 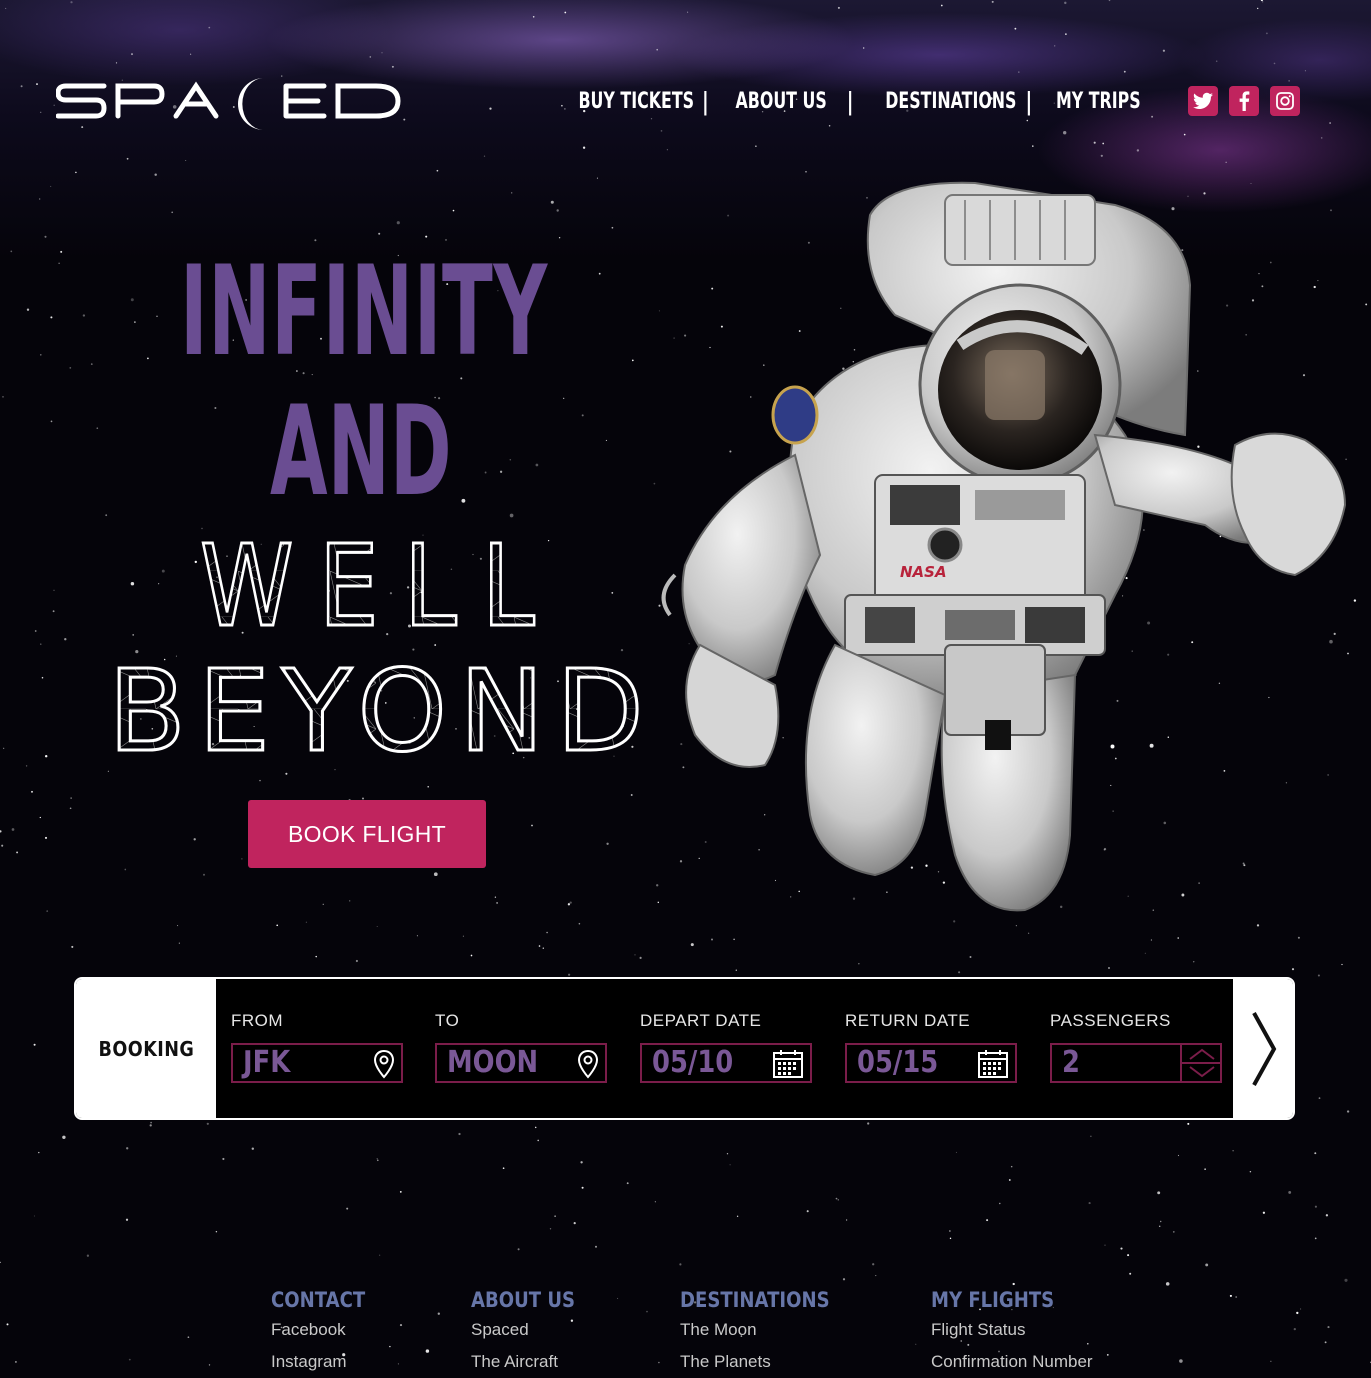 What do you see at coordinates (931, 1063) in the screenshot?
I see `return-date-input: 05/15` at bounding box center [931, 1063].